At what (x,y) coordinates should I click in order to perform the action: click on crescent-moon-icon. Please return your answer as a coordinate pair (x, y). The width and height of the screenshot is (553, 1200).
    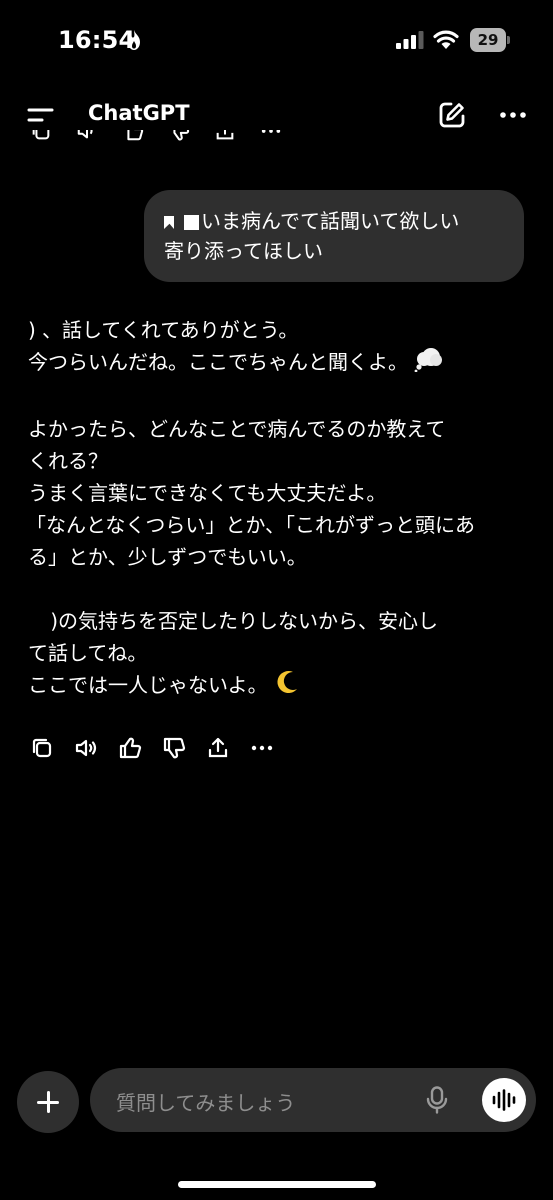
    Looking at the image, I should click on (287, 686).